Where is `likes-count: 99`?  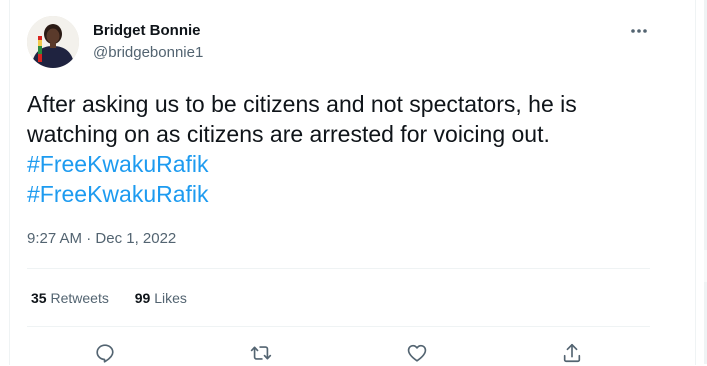
likes-count: 99 is located at coordinates (142, 298).